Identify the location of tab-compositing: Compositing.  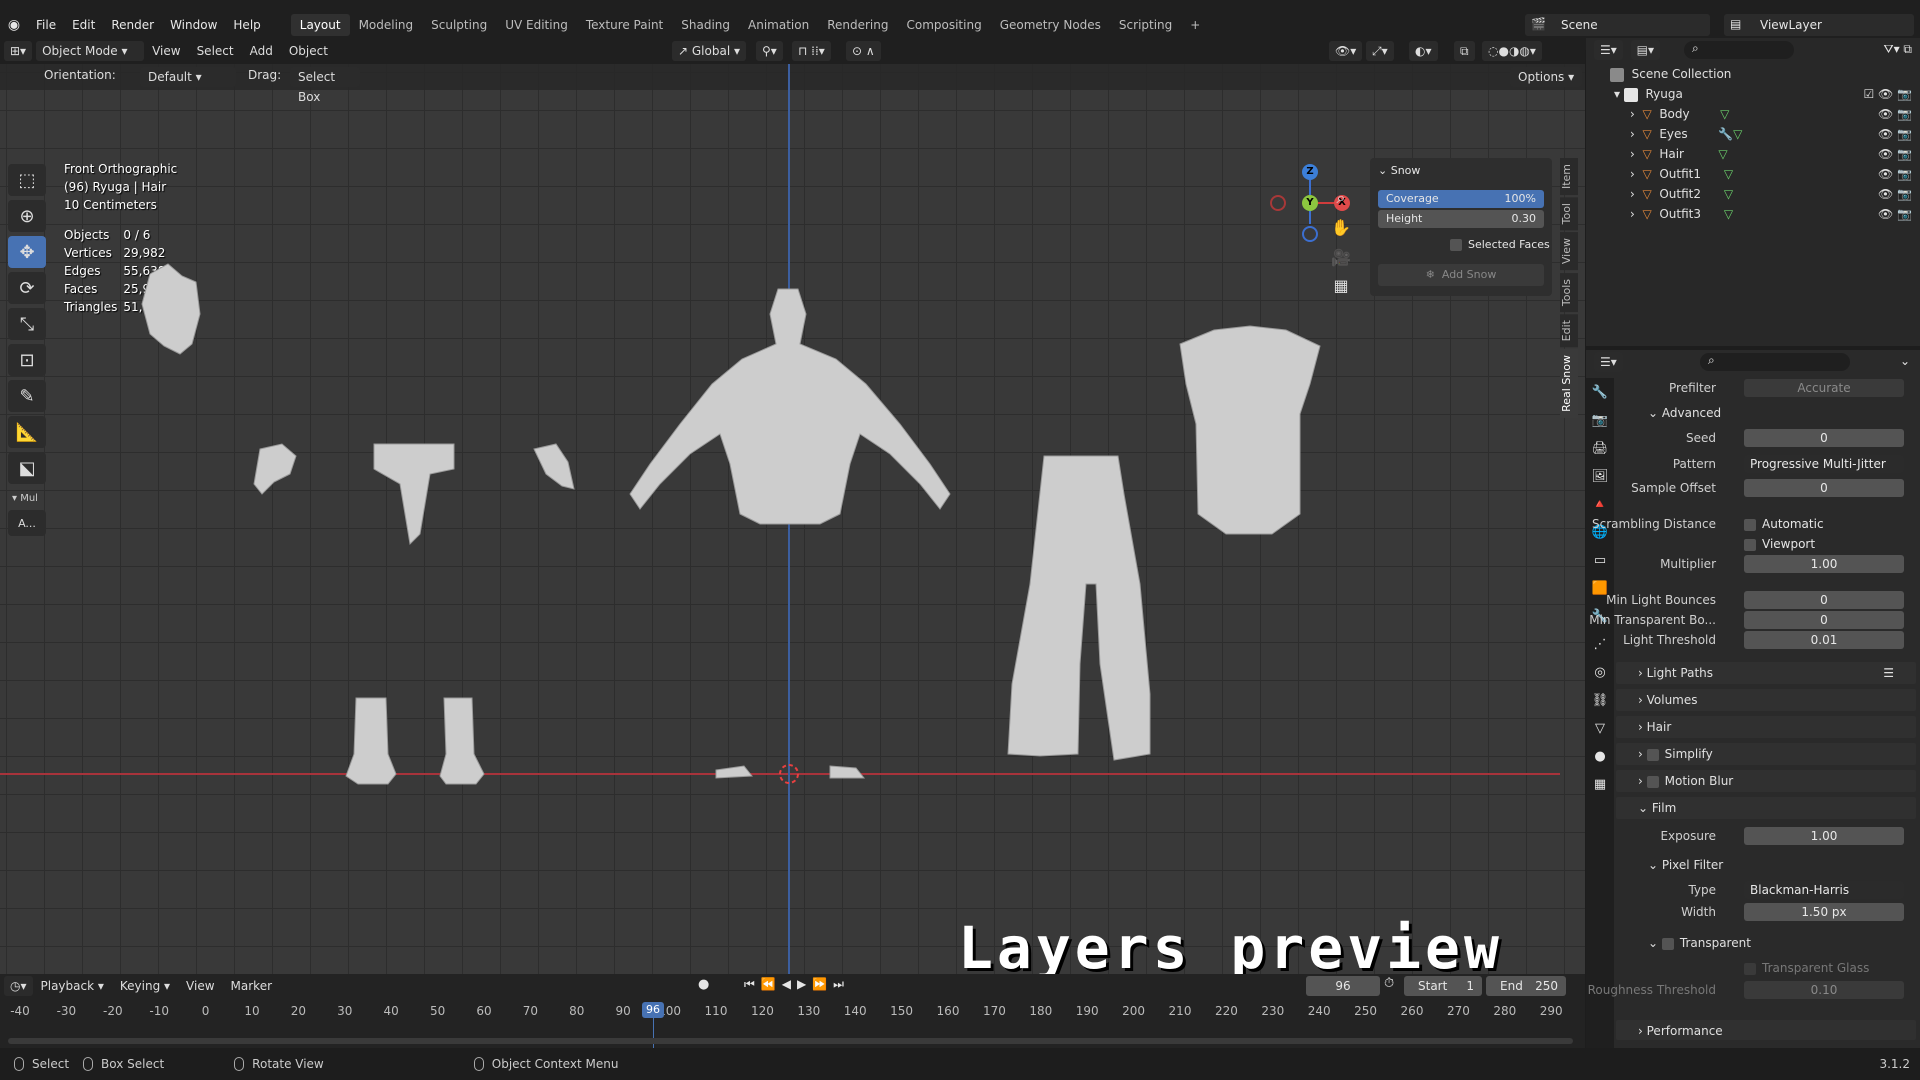
(943, 25).